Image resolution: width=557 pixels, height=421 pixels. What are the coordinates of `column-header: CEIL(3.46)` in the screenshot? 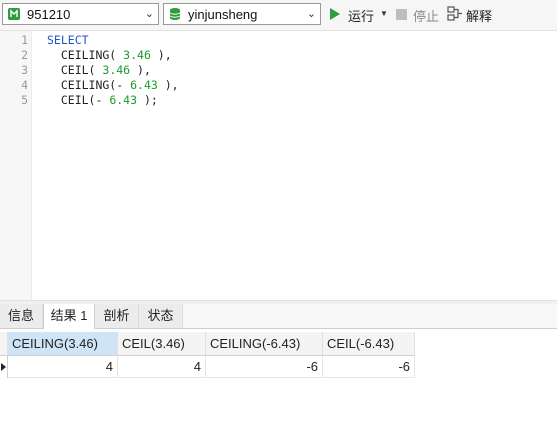 It's located at (162, 344).